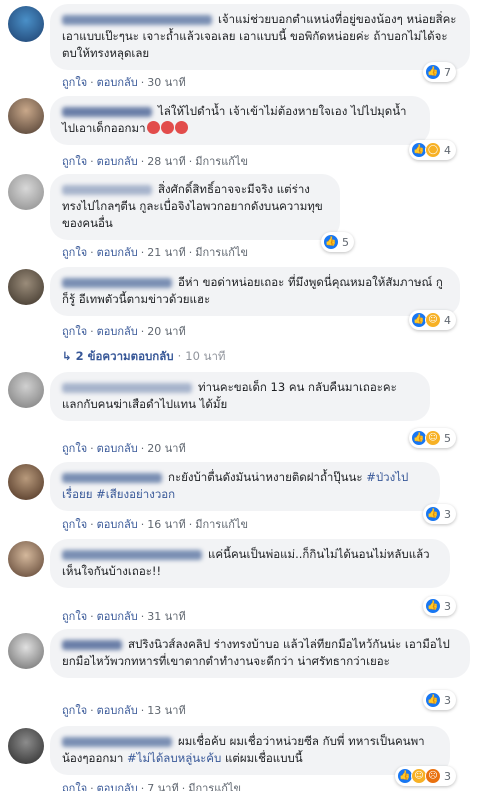 This screenshot has width=484, height=791. Describe the element at coordinates (174, 758) in the screenshot. I see `hashtag-link: #ไม่ได้ลบหลู่นะค้บ` at that location.